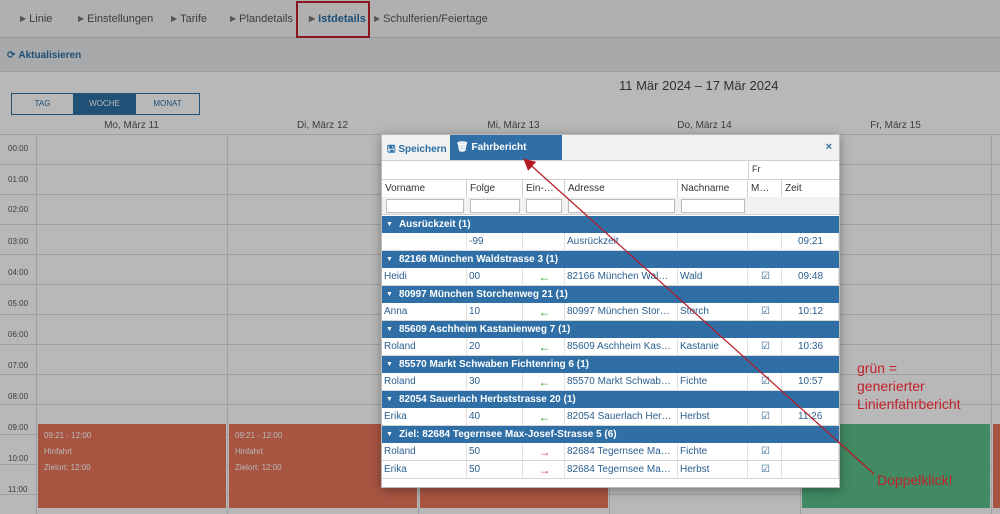  I want to click on annotation-doubleclick: Doppelklick!, so click(915, 480).